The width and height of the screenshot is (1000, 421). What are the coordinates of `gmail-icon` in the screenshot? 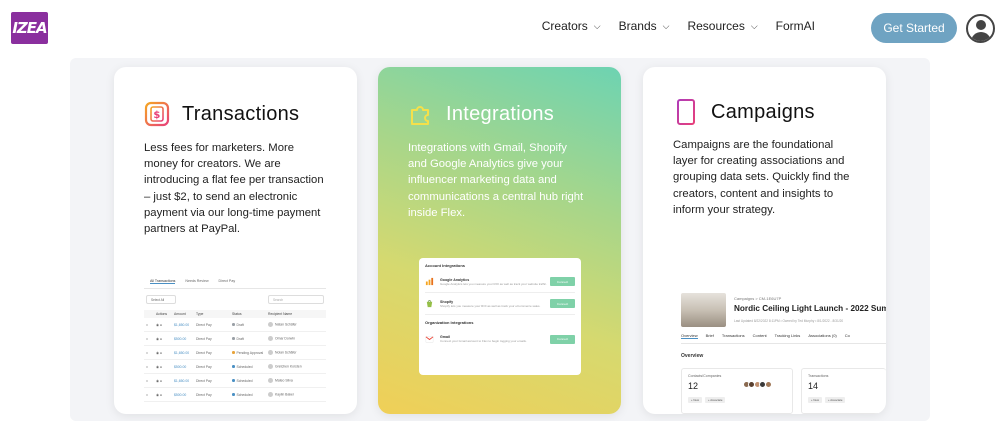 It's located at (429, 338).